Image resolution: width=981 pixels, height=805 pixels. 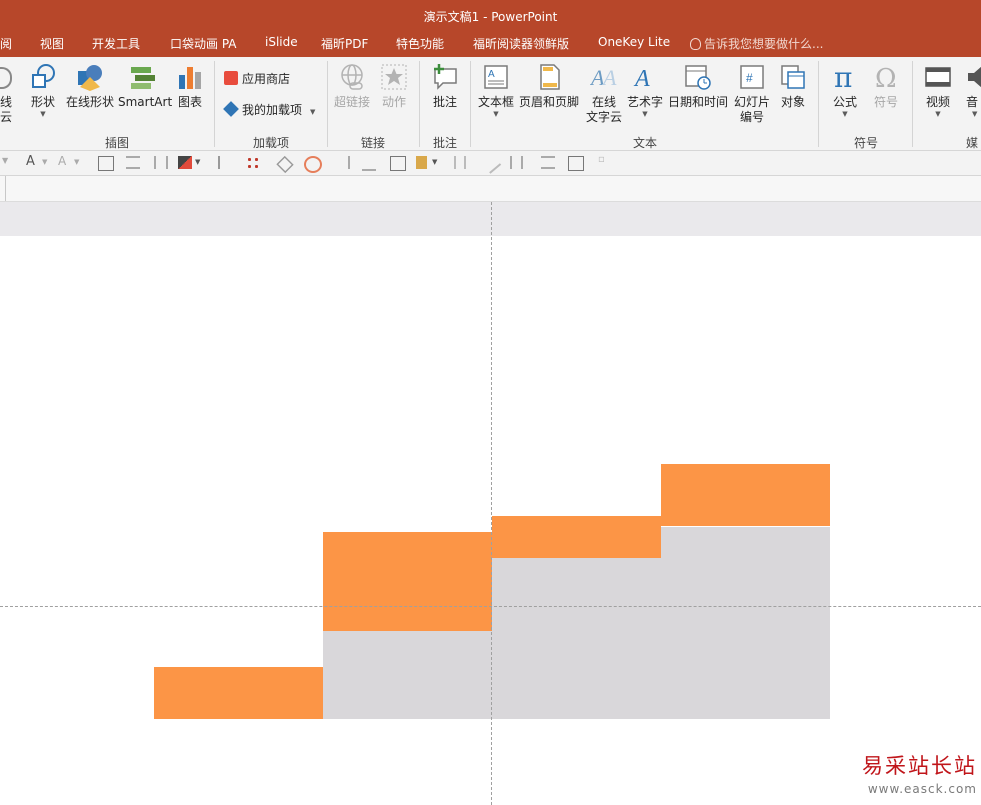 What do you see at coordinates (7, 91) in the screenshot?
I see `partial-left-button: 线 云` at bounding box center [7, 91].